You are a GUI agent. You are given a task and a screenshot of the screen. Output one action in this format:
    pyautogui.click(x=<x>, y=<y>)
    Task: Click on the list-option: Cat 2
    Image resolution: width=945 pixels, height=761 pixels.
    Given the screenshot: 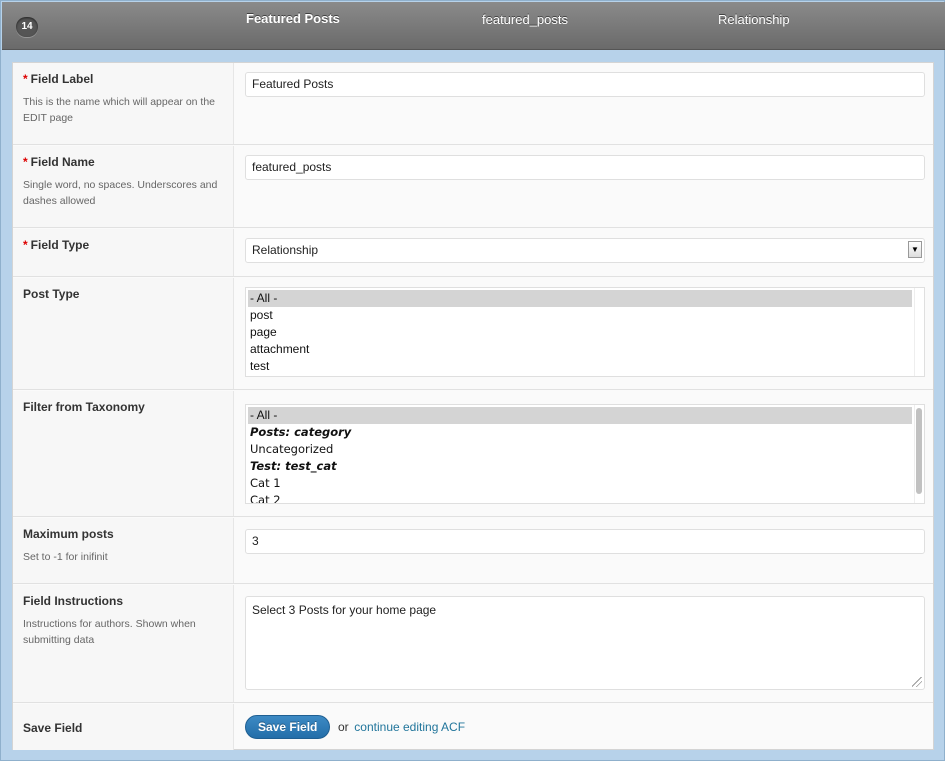 What is the action you would take?
    pyautogui.click(x=579, y=497)
    